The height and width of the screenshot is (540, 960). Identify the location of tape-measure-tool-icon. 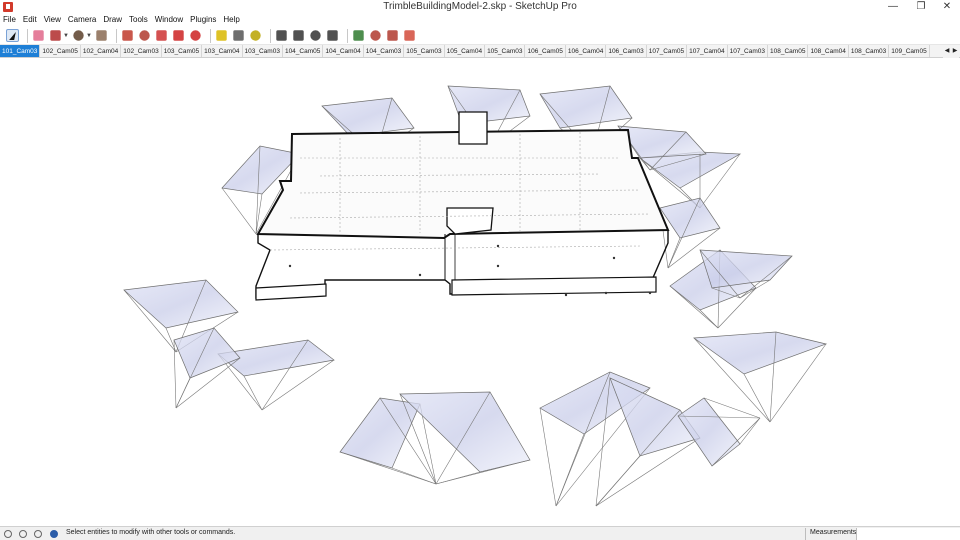
(221, 35).